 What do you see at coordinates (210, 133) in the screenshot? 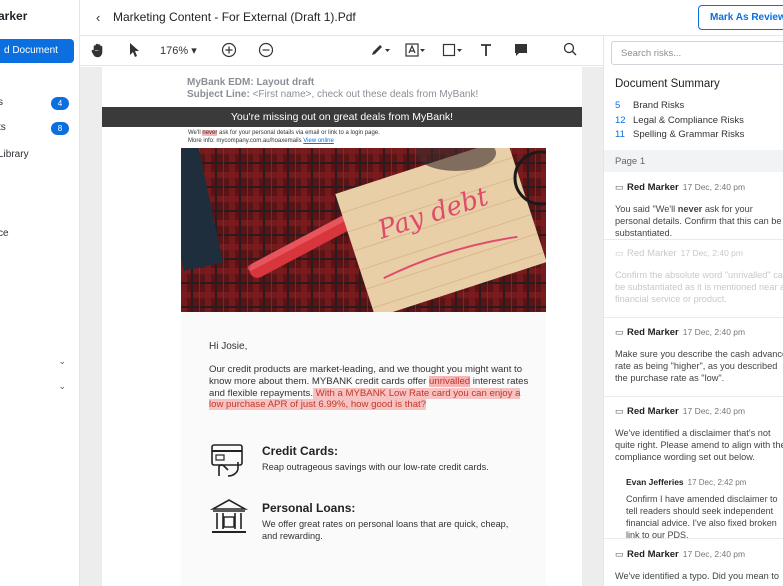
I see `highlighted-risk: never` at bounding box center [210, 133].